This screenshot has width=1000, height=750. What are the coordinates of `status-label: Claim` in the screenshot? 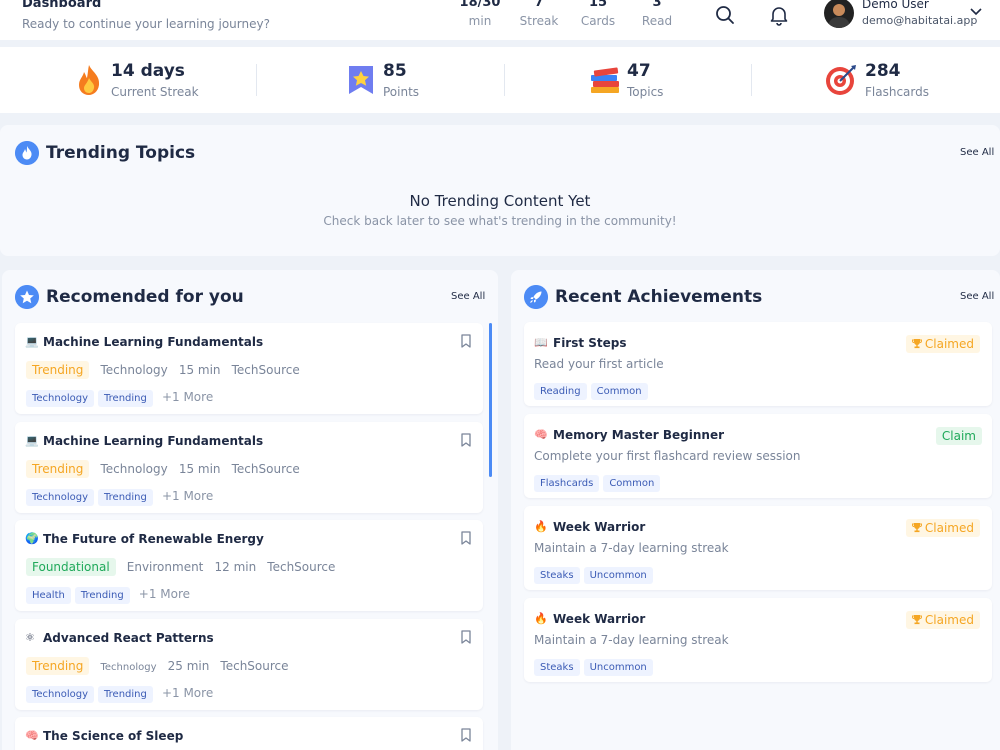 It's located at (958, 436).